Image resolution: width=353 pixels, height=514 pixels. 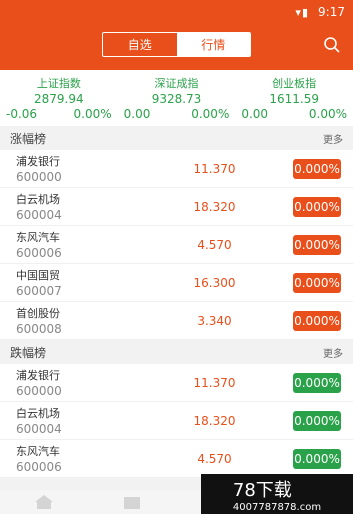 What do you see at coordinates (277, 507) in the screenshot?
I see `watermark-url: 4007787878.com` at bounding box center [277, 507].